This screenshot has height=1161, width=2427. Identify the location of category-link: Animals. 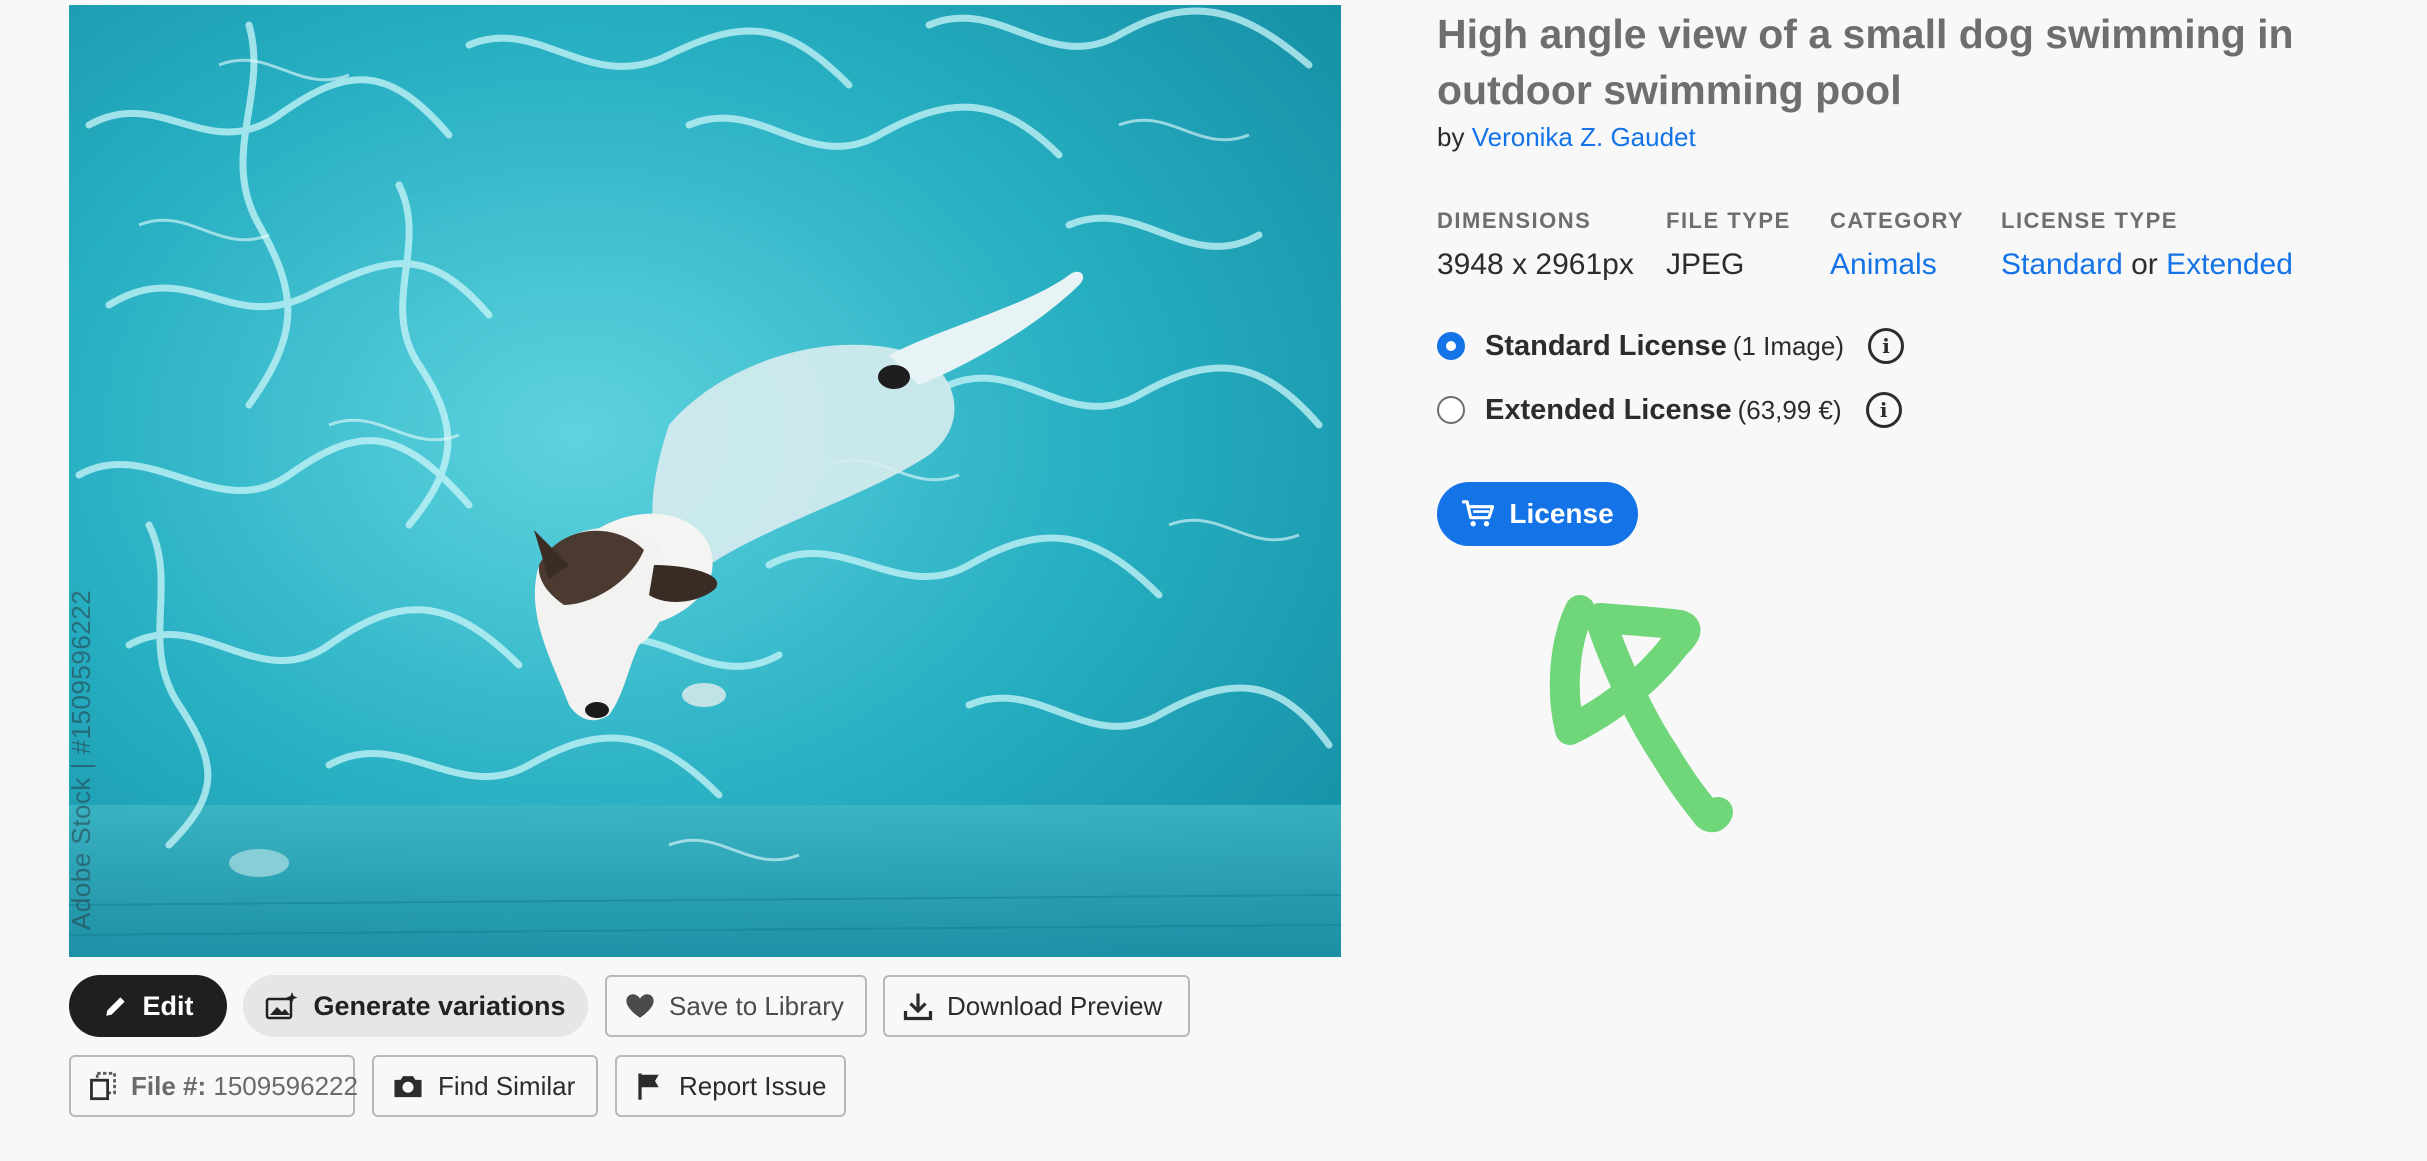
(1883, 264).